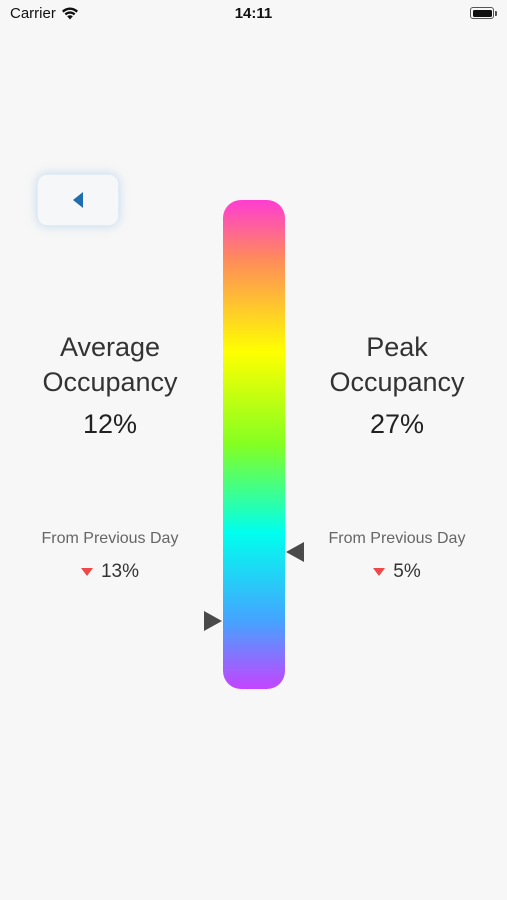 The width and height of the screenshot is (507, 900). What do you see at coordinates (397, 456) in the screenshot?
I see `peak-occupancy-panel: Peak Occupancy 27% From Previous Day 5%` at bounding box center [397, 456].